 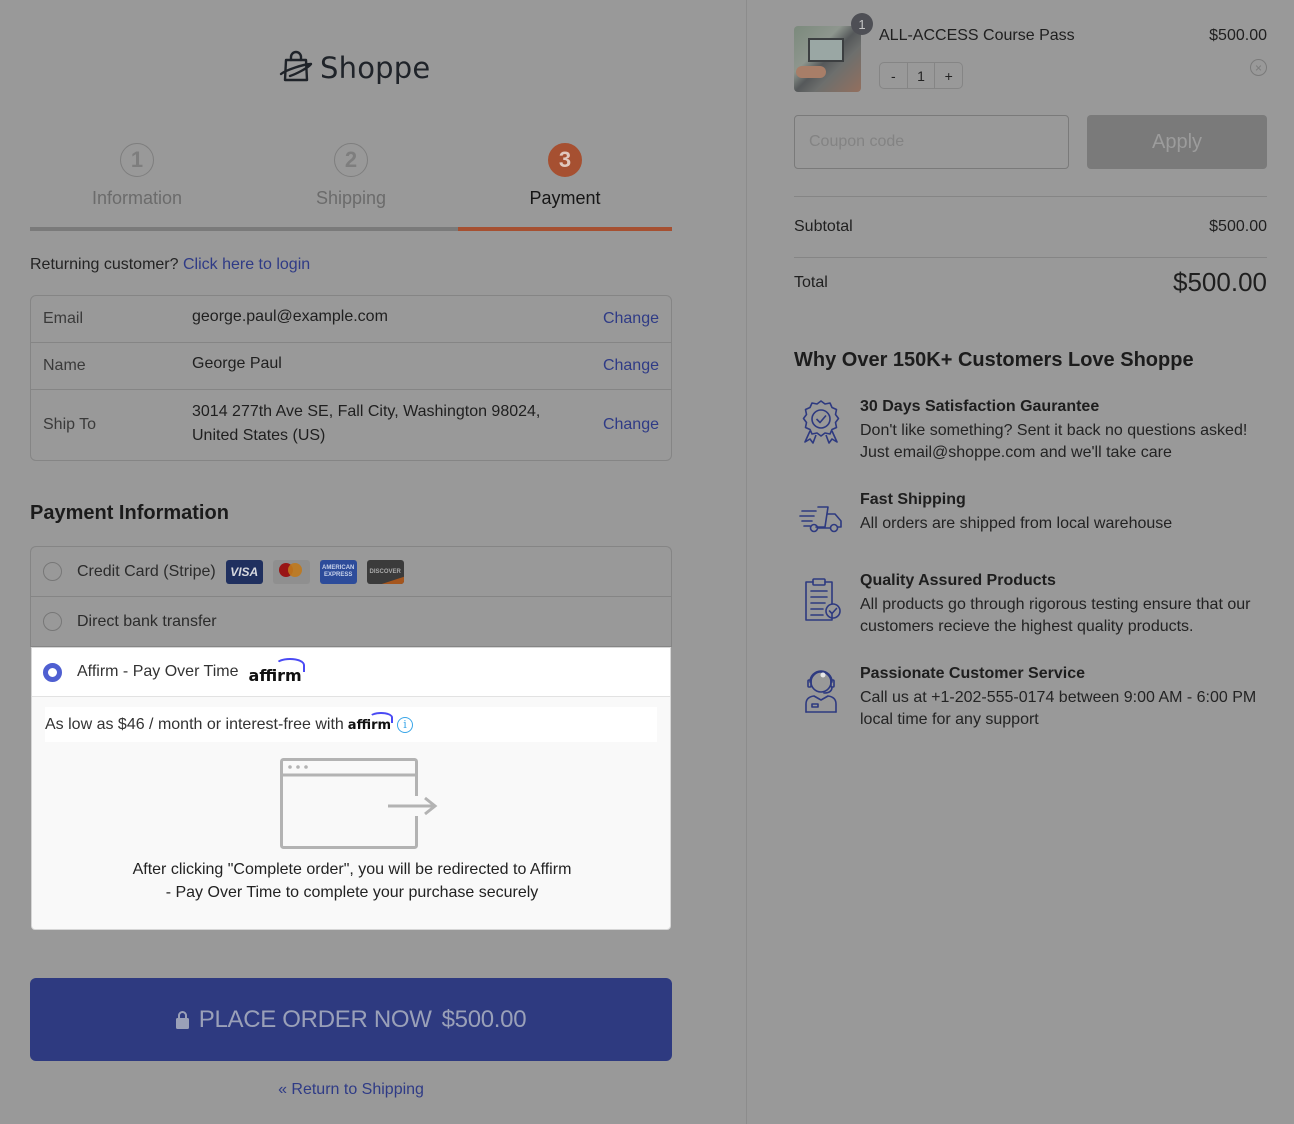 What do you see at coordinates (1030, 52) in the screenshot?
I see `cart-item: 1 ALL-ACCESS Course Pass $500.00 - 1 + ×` at bounding box center [1030, 52].